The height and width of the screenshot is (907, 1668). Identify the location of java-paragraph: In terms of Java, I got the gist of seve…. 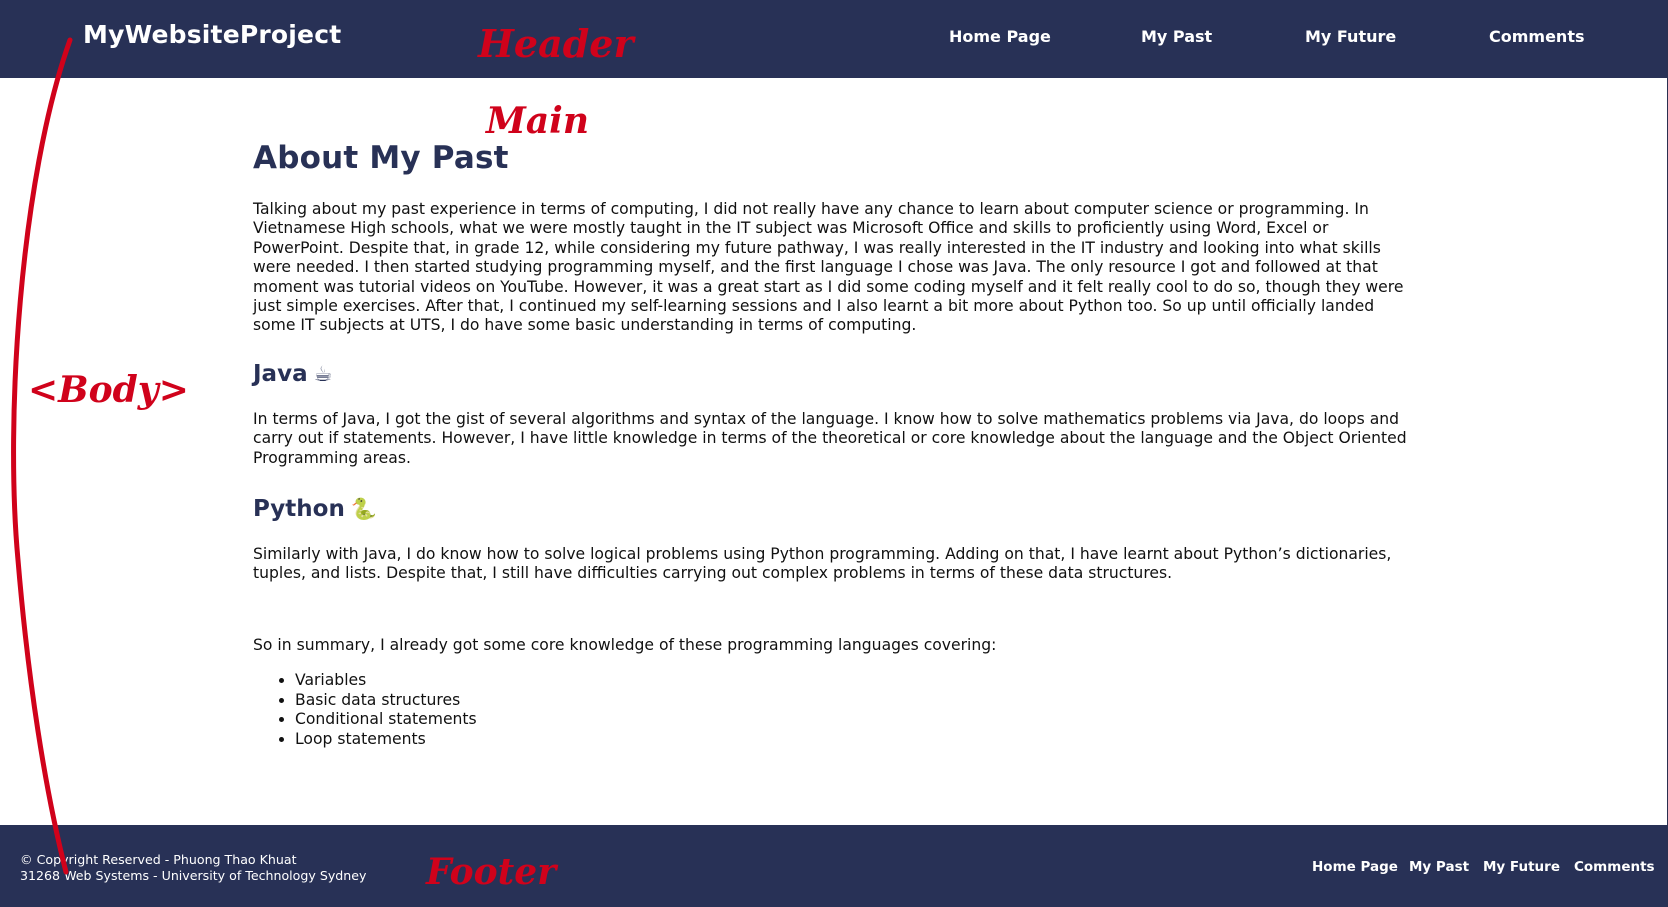
(830, 438).